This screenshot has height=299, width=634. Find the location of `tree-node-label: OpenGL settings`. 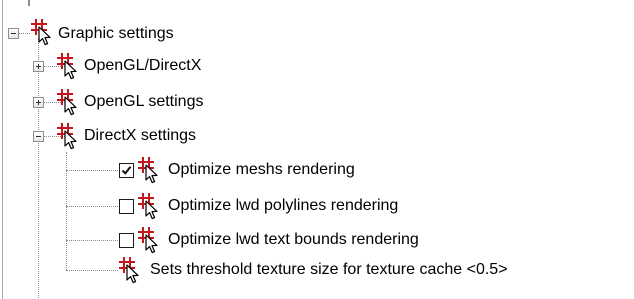

tree-node-label: OpenGL settings is located at coordinates (144, 101).